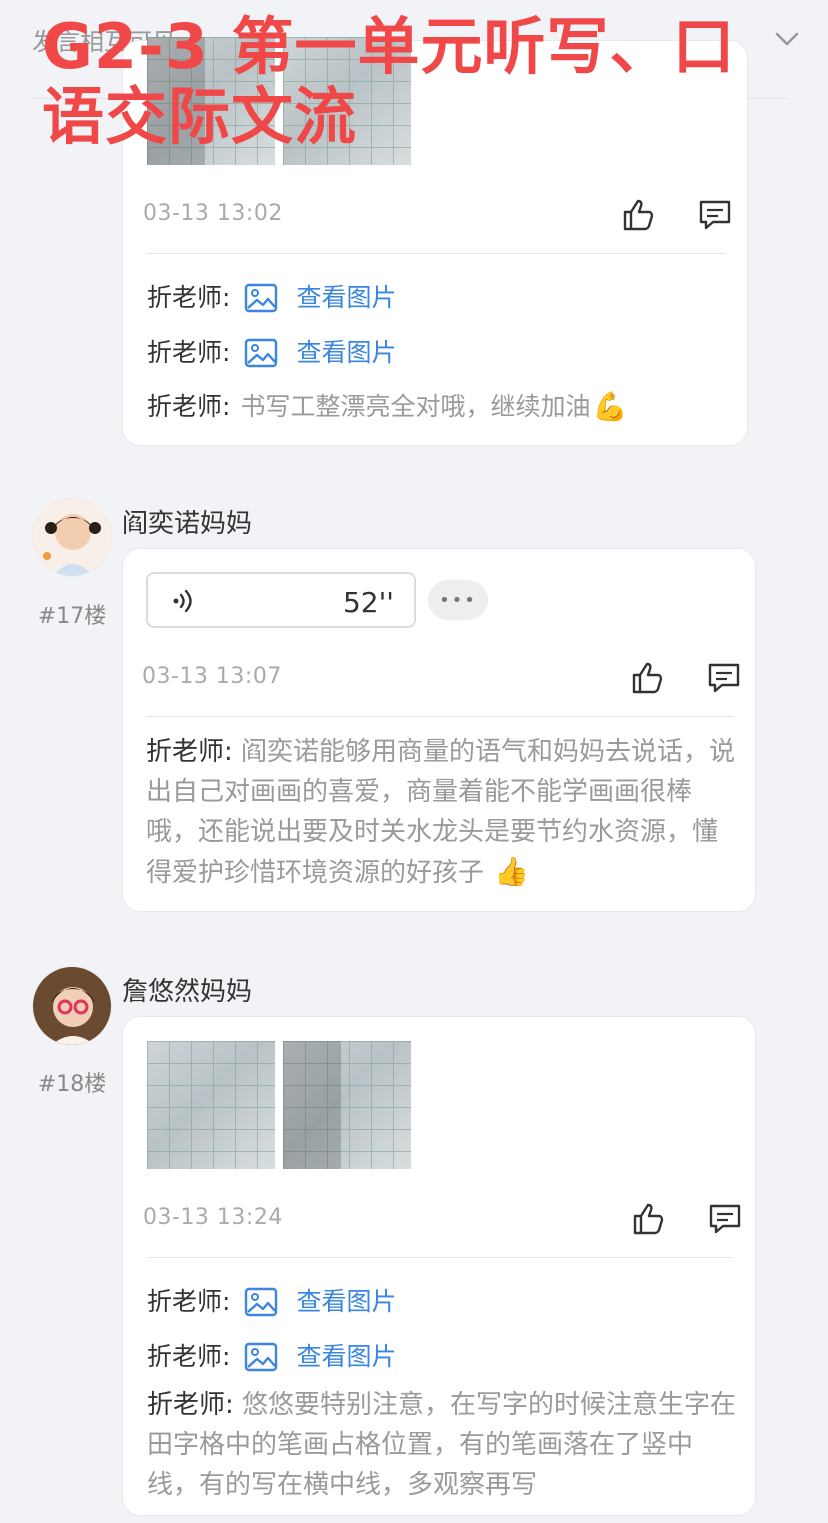 This screenshot has height=1523, width=828. Describe the element at coordinates (281, 600) in the screenshot. I see `voice-message: 52''` at that location.